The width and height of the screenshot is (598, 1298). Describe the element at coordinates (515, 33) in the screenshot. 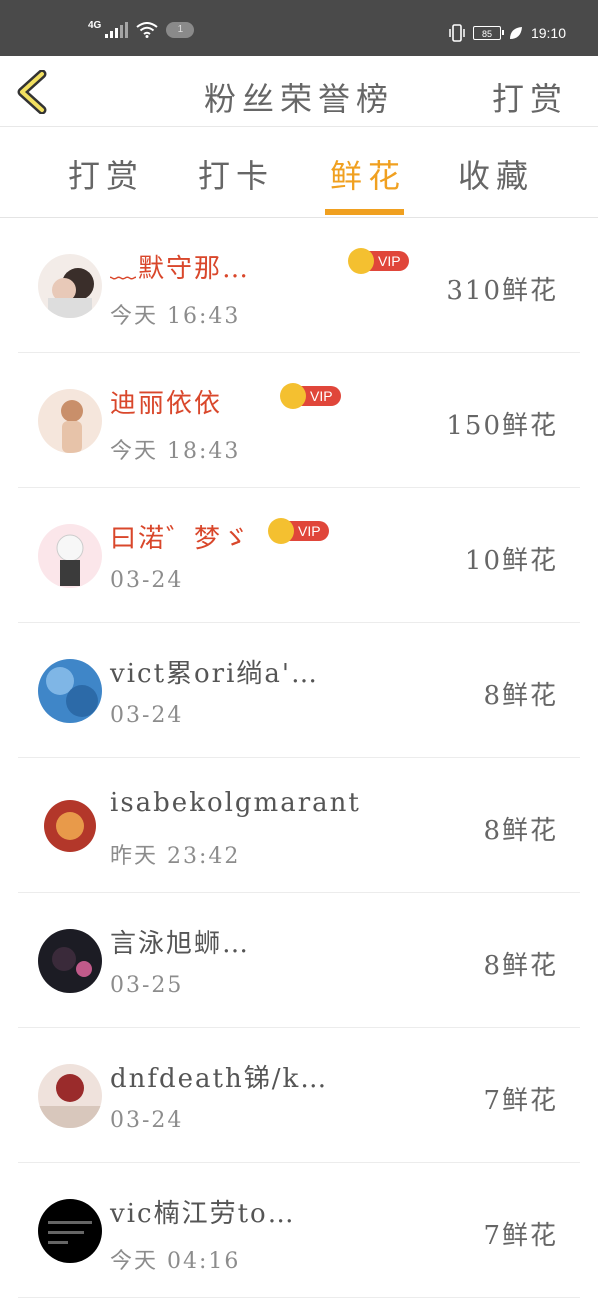

I see `leaf-icon` at that location.